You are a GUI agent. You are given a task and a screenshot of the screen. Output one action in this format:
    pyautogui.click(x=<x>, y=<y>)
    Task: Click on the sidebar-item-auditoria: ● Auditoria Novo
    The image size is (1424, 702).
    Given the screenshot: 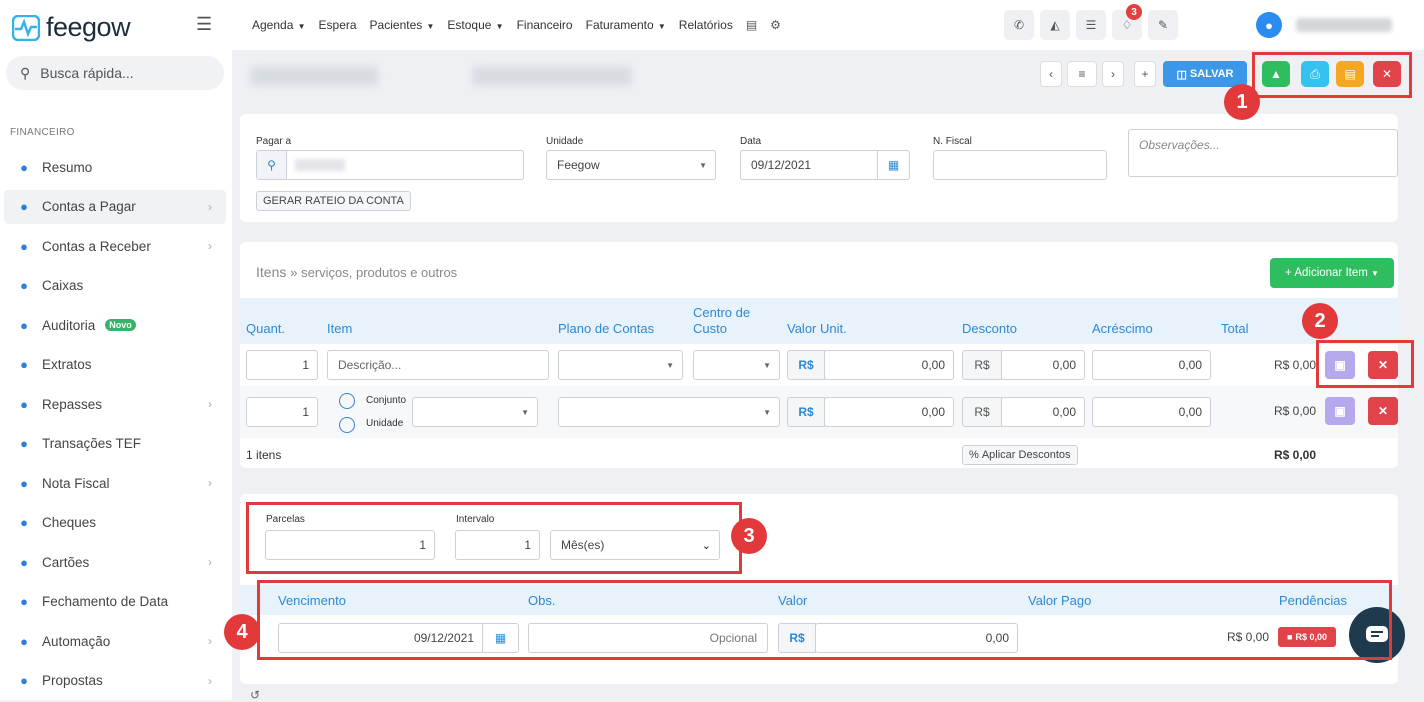 What is the action you would take?
    pyautogui.click(x=115, y=325)
    